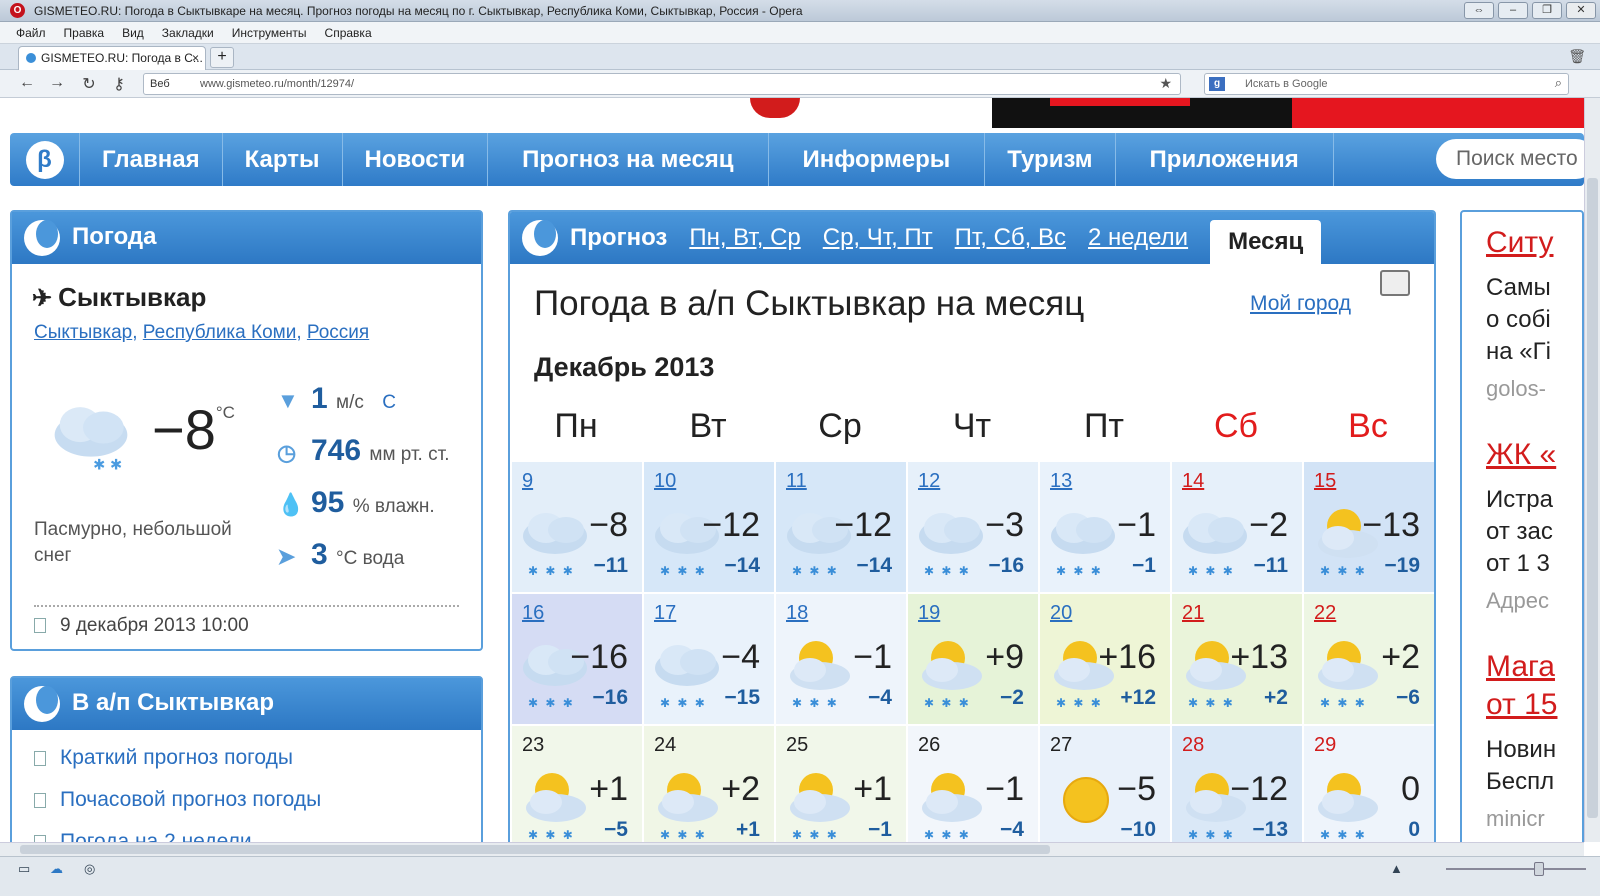 Image resolution: width=1600 pixels, height=896 pixels. What do you see at coordinates (27, 83) in the screenshot?
I see `back-arrow-icon: ←` at bounding box center [27, 83].